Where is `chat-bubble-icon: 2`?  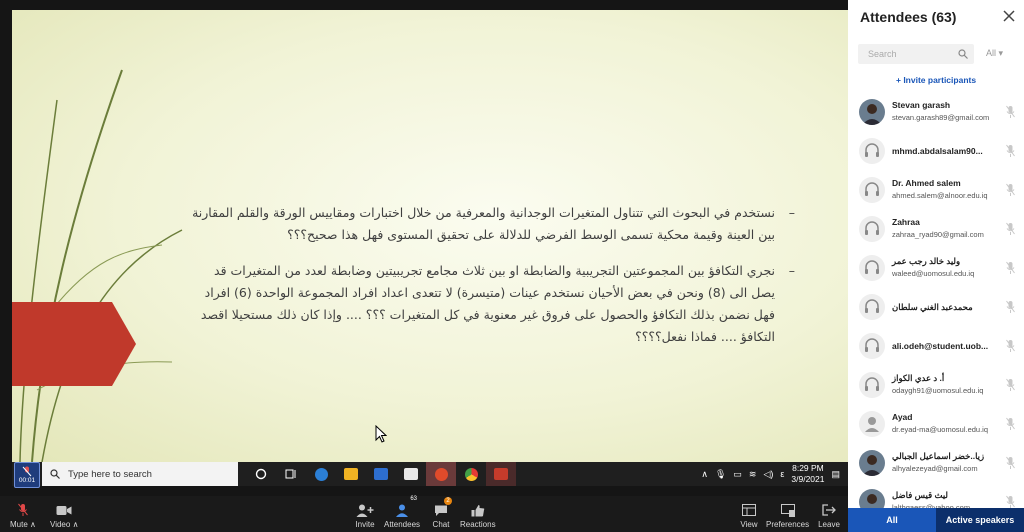 chat-bubble-icon: 2 is located at coordinates (441, 507).